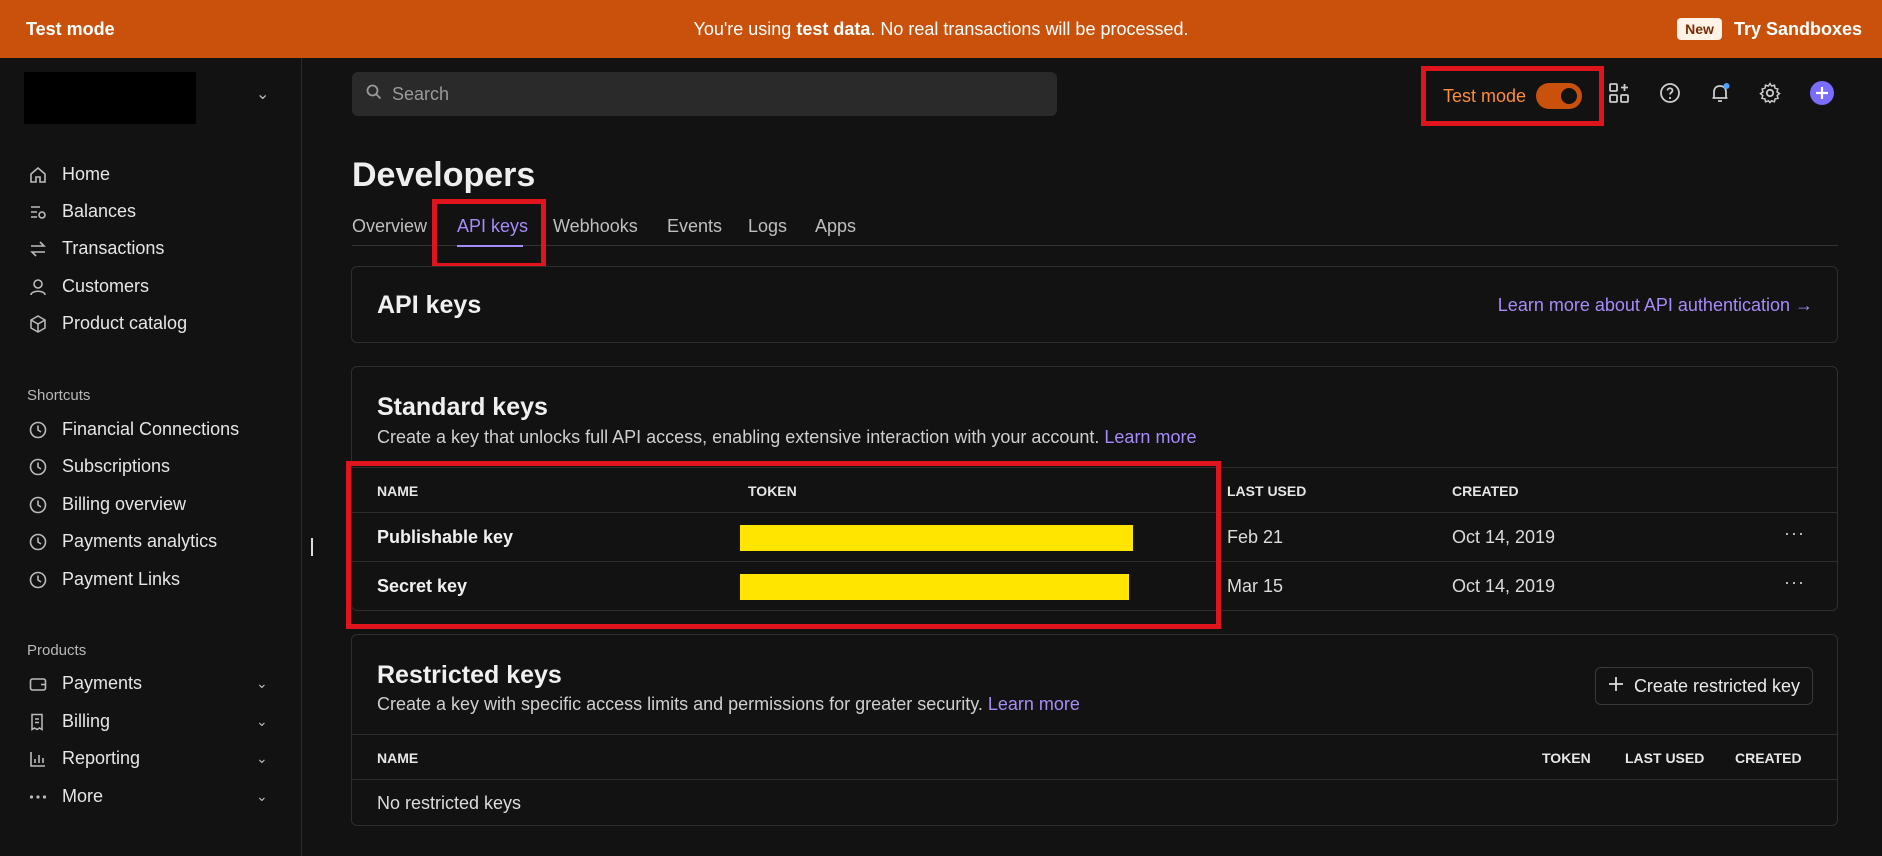 The width and height of the screenshot is (1882, 856). Describe the element at coordinates (38, 324) in the screenshot. I see `product-catalog-icon` at that location.